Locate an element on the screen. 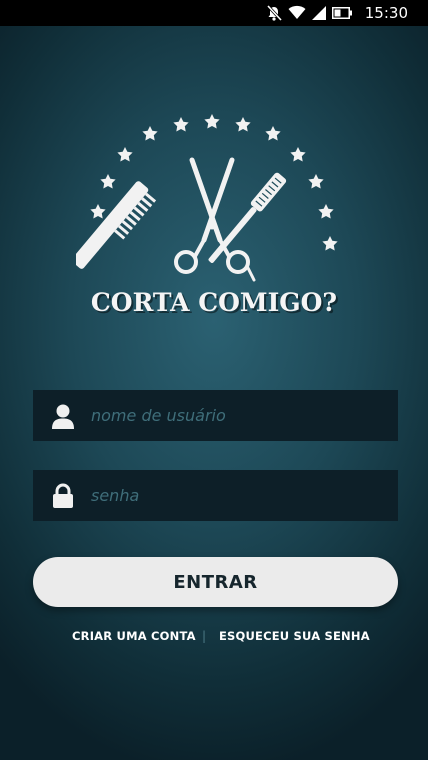  password-field is located at coordinates (215, 495).